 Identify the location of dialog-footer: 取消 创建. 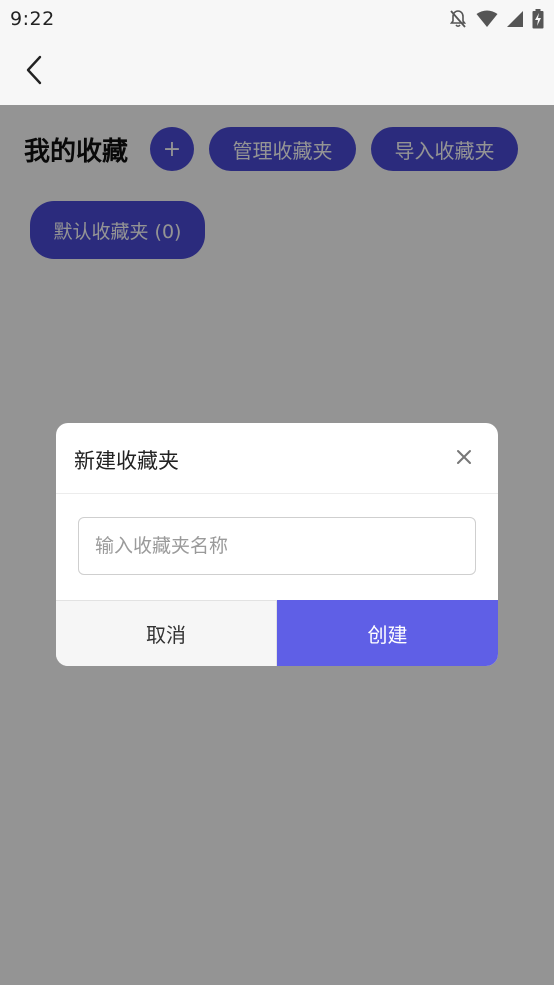
(277, 633).